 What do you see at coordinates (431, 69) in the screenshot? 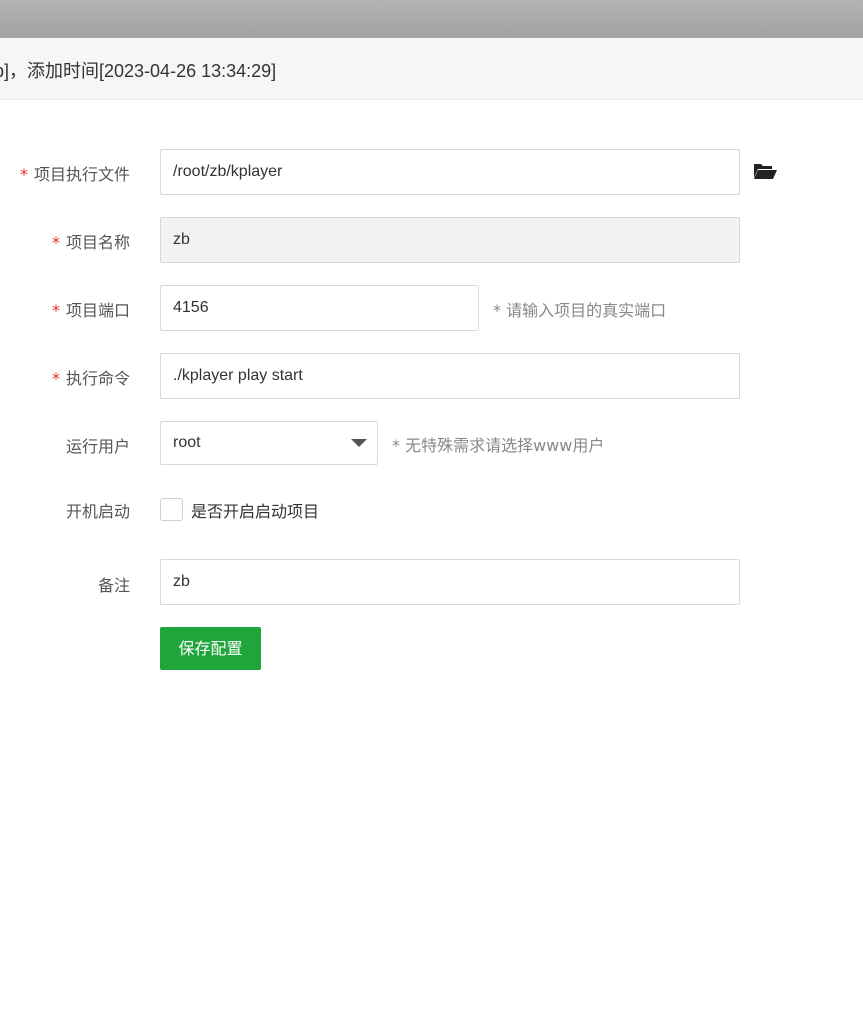
I see `project-info-bar: b]，添加时间[2023-04-26 13:34:29]` at bounding box center [431, 69].